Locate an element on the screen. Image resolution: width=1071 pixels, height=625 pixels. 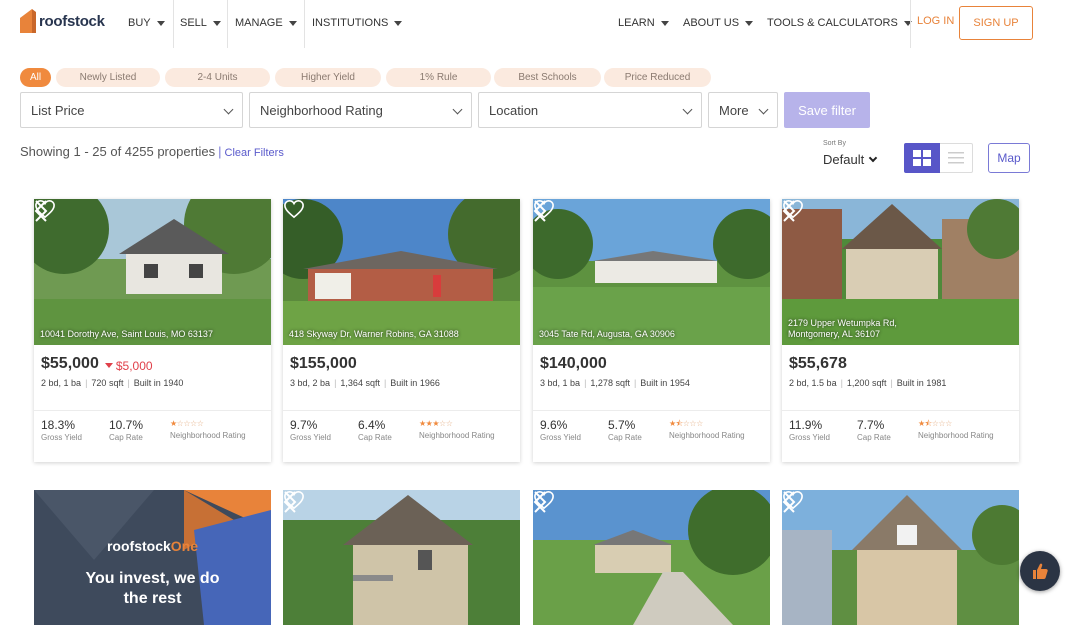
nav-institutions-label: INSTITUTIONS is located at coordinates (350, 23).